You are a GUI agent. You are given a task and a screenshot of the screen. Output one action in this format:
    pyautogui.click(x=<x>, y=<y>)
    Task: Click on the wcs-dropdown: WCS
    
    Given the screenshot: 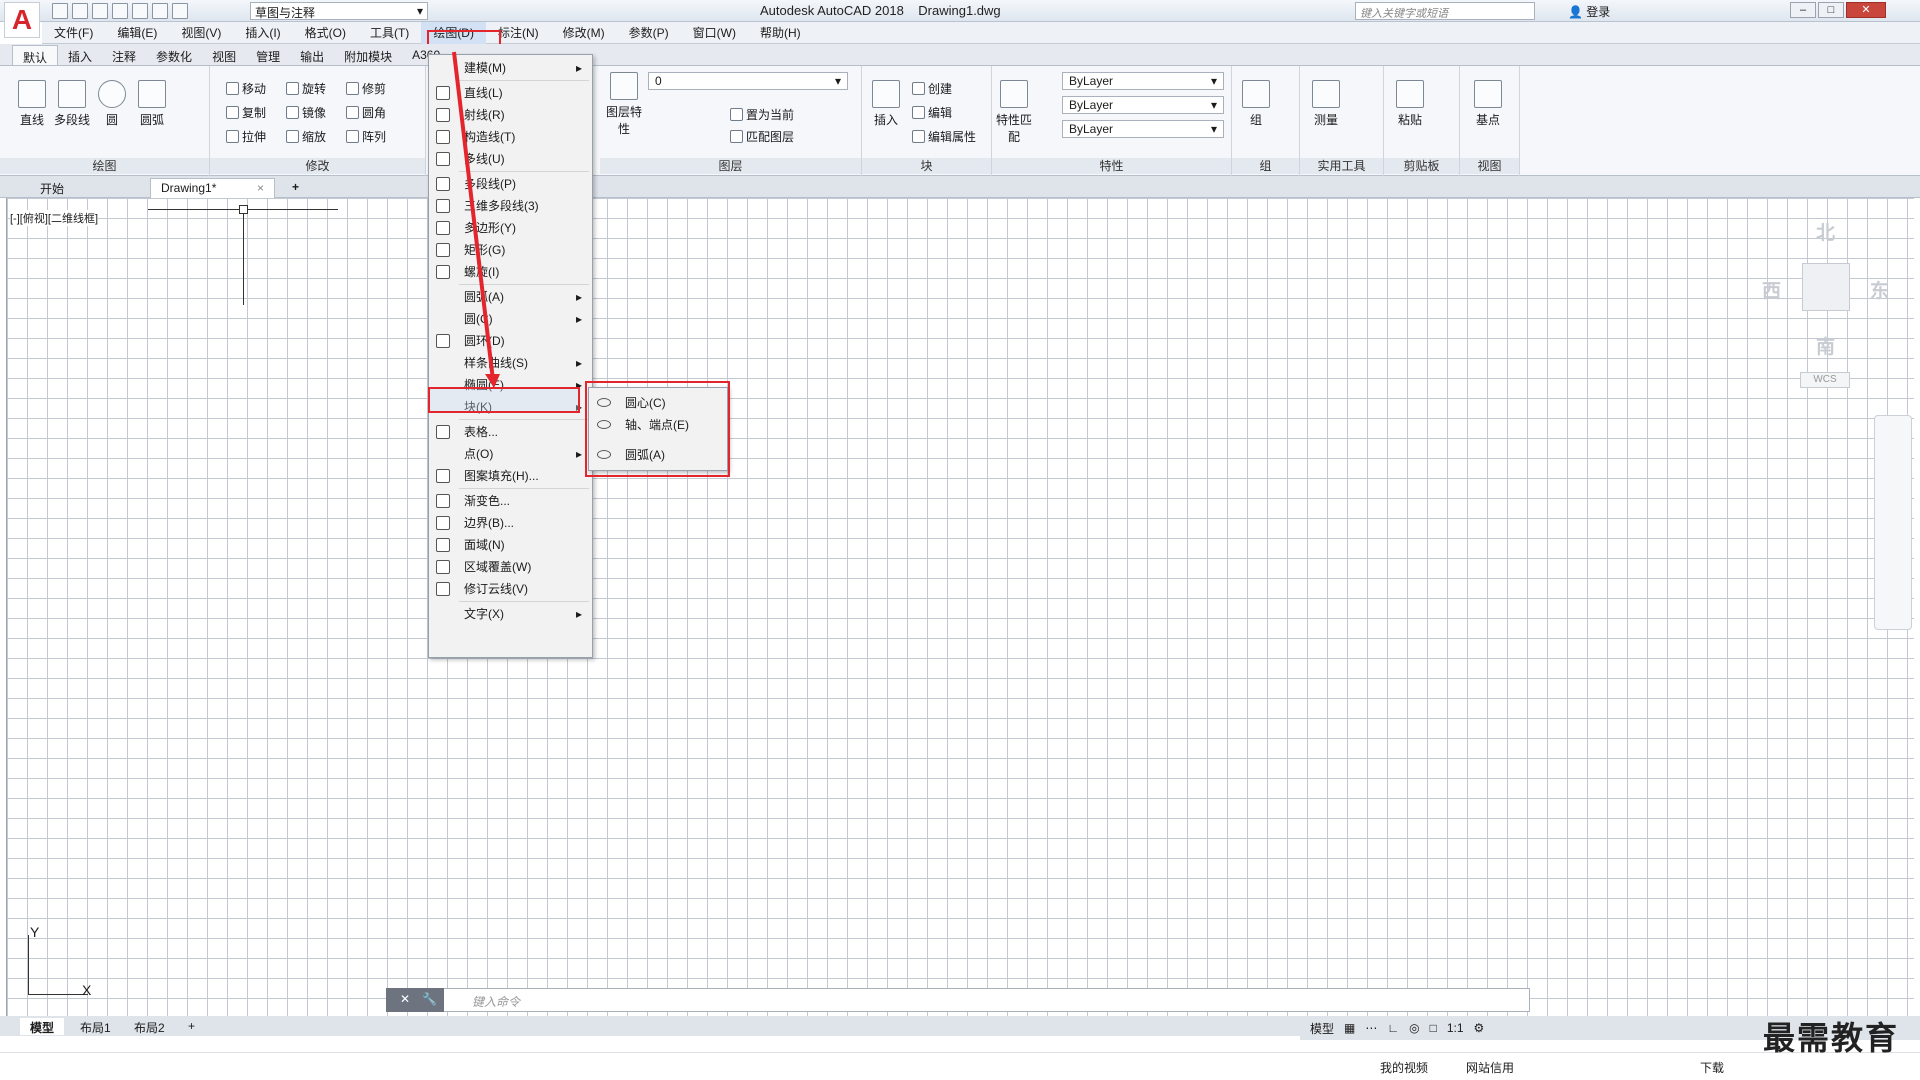 What is the action you would take?
    pyautogui.click(x=1825, y=380)
    